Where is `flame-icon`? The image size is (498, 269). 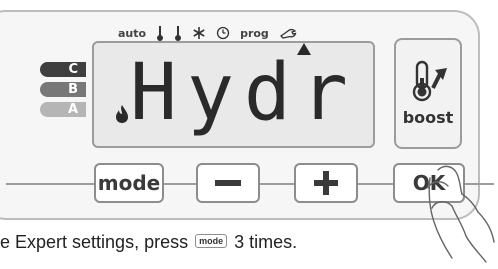
flame-icon is located at coordinates (122, 114).